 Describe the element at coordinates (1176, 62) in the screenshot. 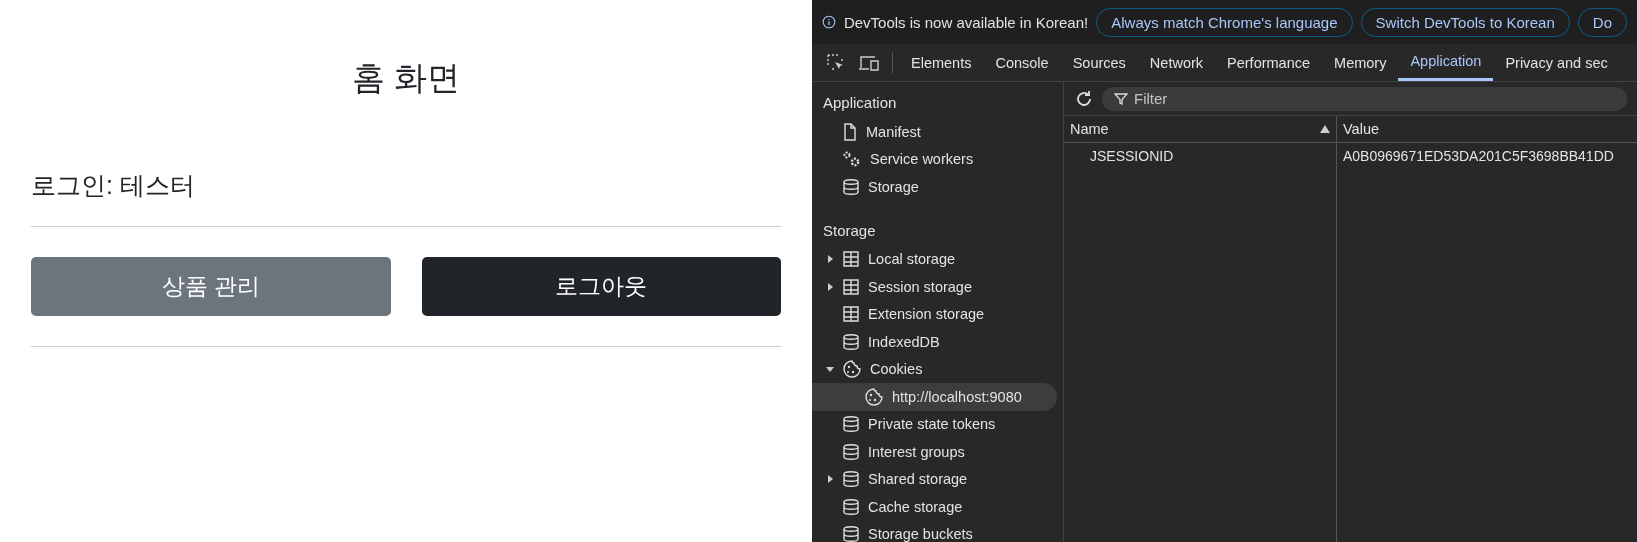

I see `panel-tab: Network` at that location.